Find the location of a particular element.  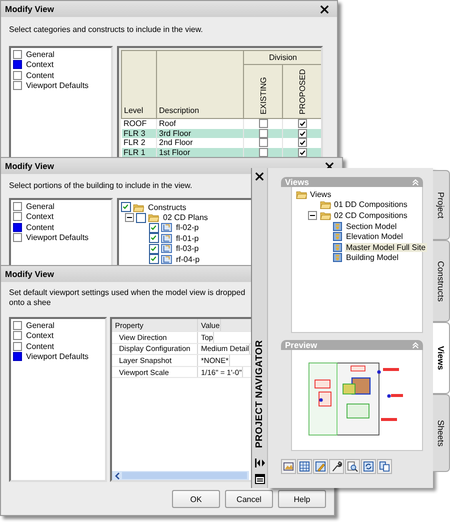

tab: Sheets is located at coordinates (441, 433).